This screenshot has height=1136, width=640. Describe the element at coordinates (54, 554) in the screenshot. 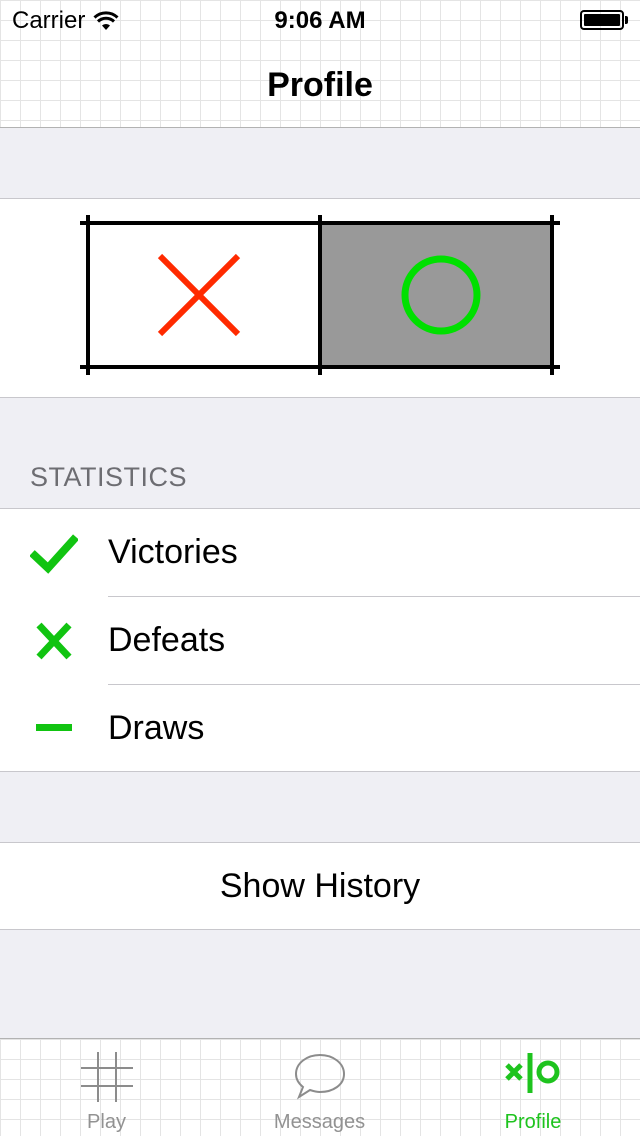

I see `checkmark-icon` at that location.